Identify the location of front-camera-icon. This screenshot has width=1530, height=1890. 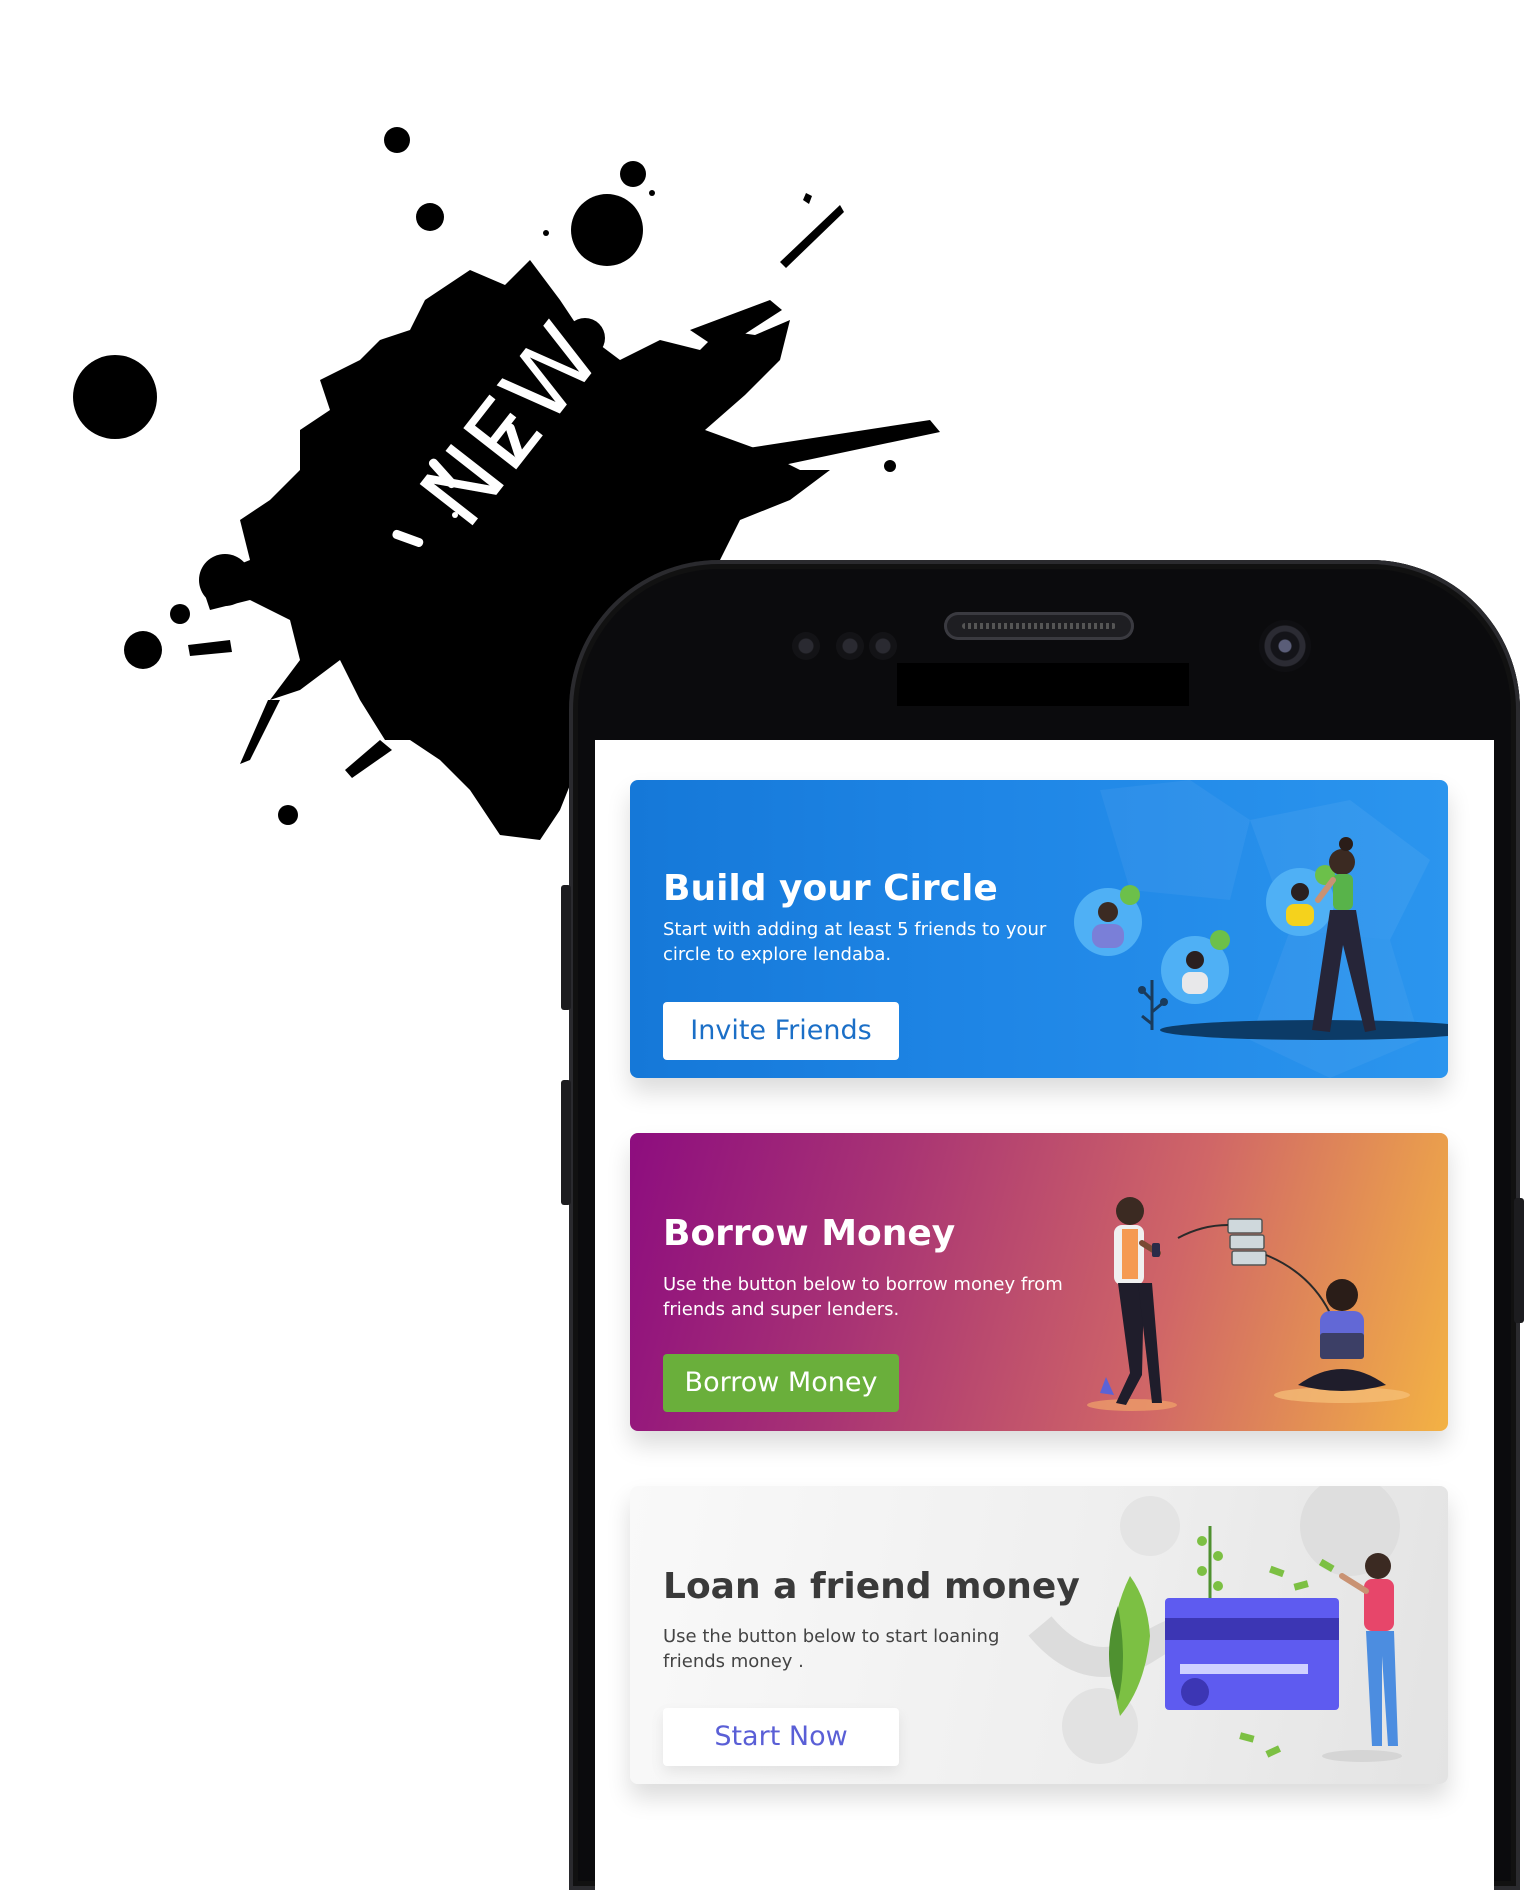
(1285, 646).